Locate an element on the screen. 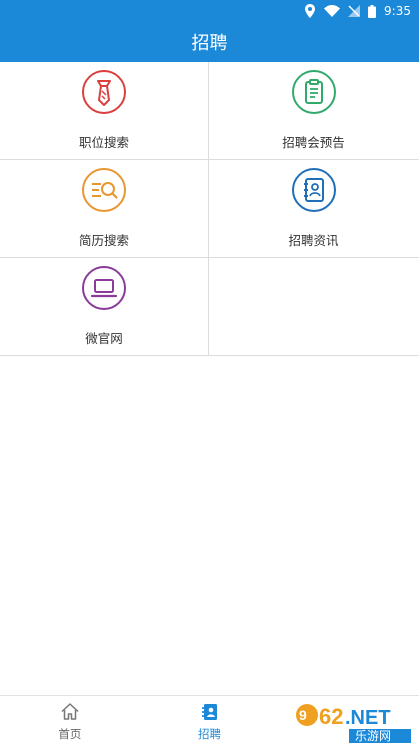 This screenshot has width=419, height=746. svg-text: 9 is located at coordinates (303, 715).